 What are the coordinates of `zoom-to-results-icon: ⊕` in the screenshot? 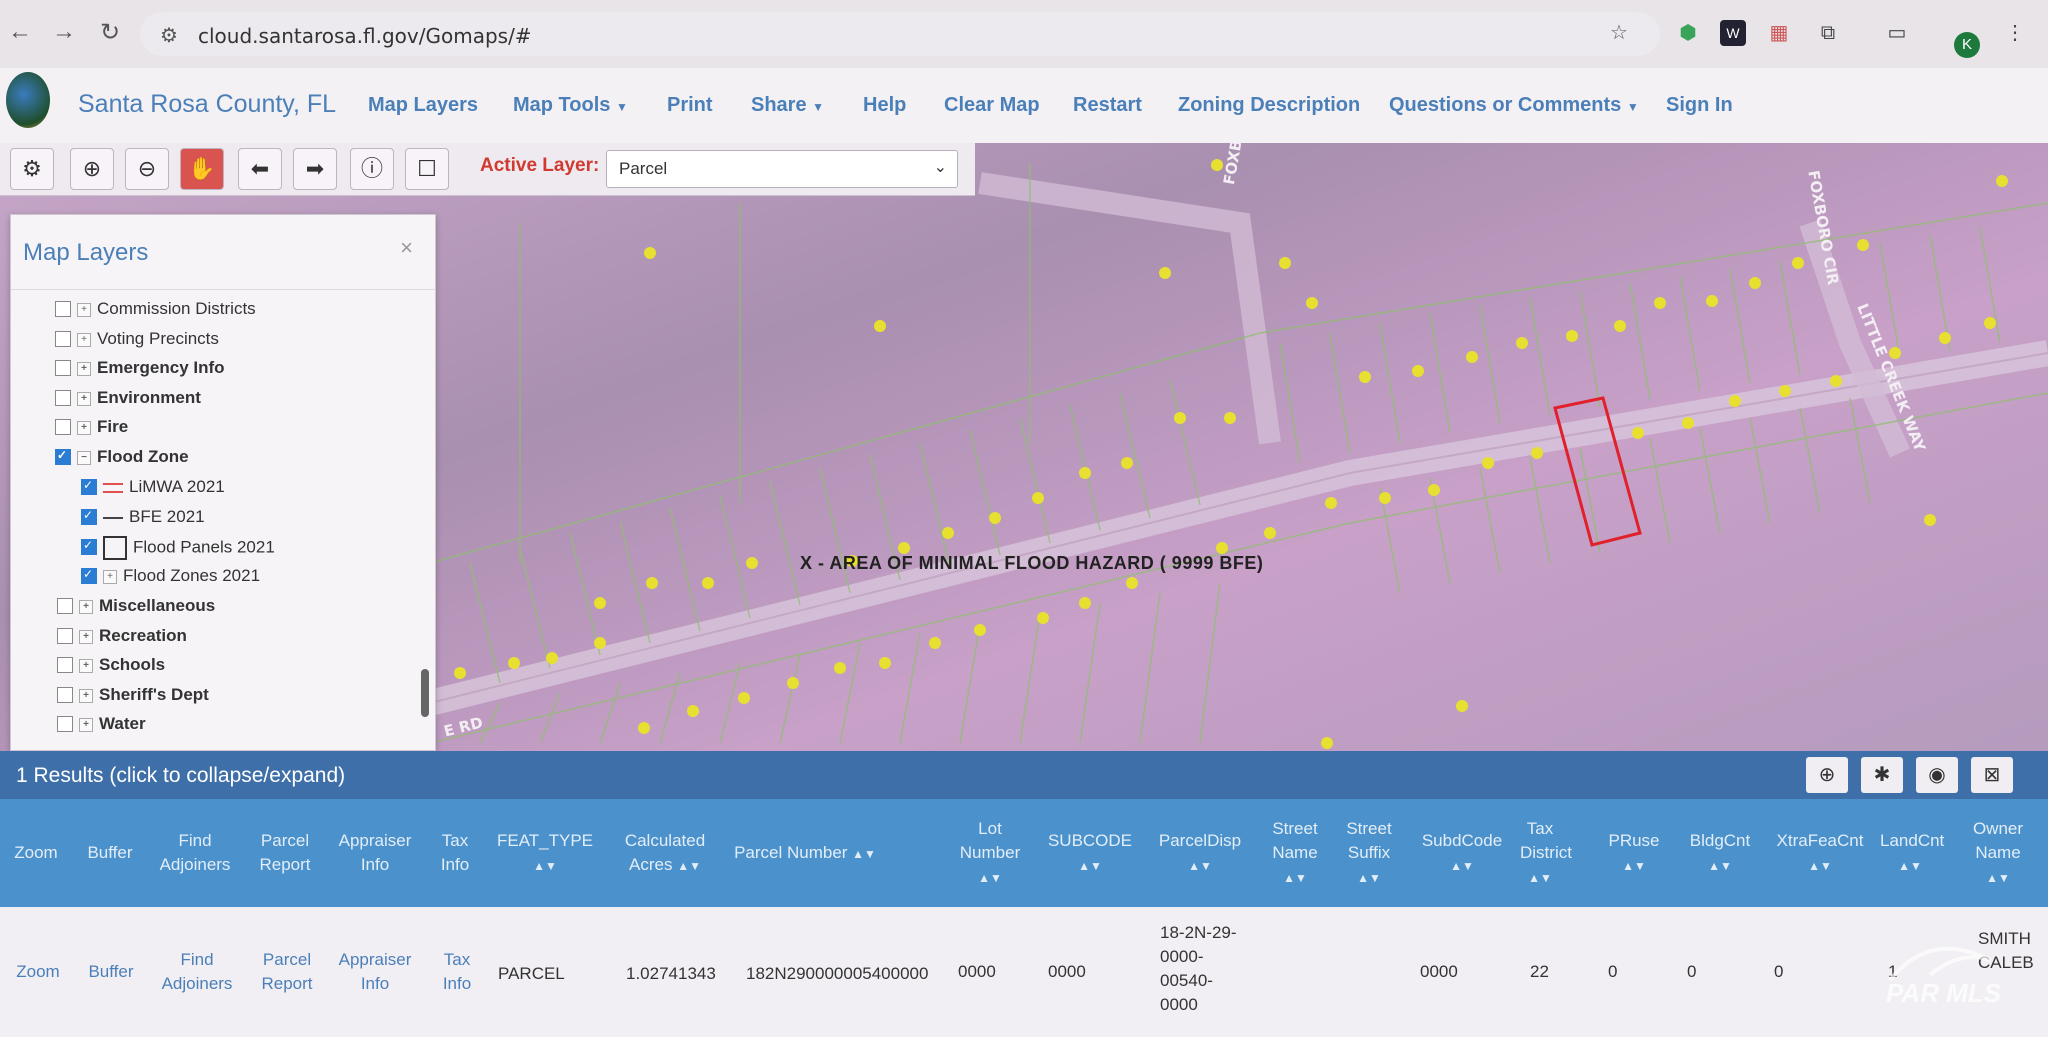 It's located at (1827, 775).